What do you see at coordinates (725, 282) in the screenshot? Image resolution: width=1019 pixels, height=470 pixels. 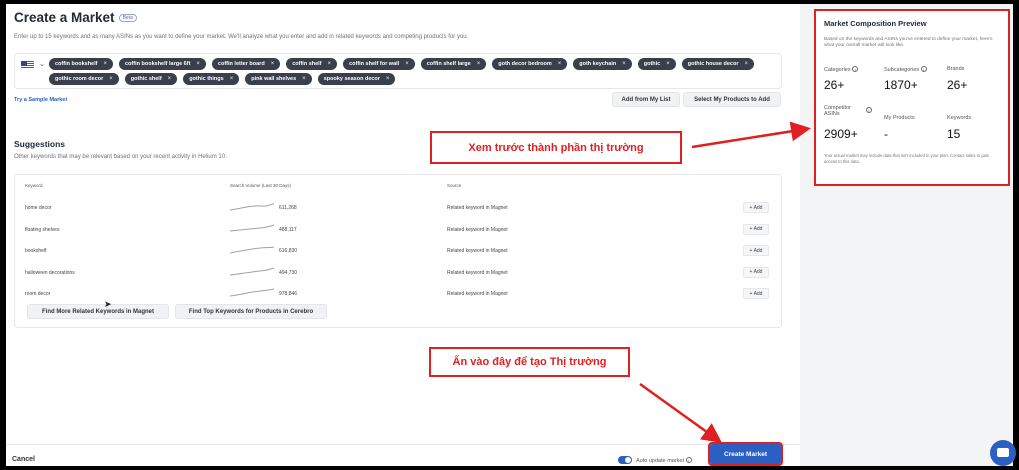 I see `annotation-arrows` at bounding box center [725, 282].